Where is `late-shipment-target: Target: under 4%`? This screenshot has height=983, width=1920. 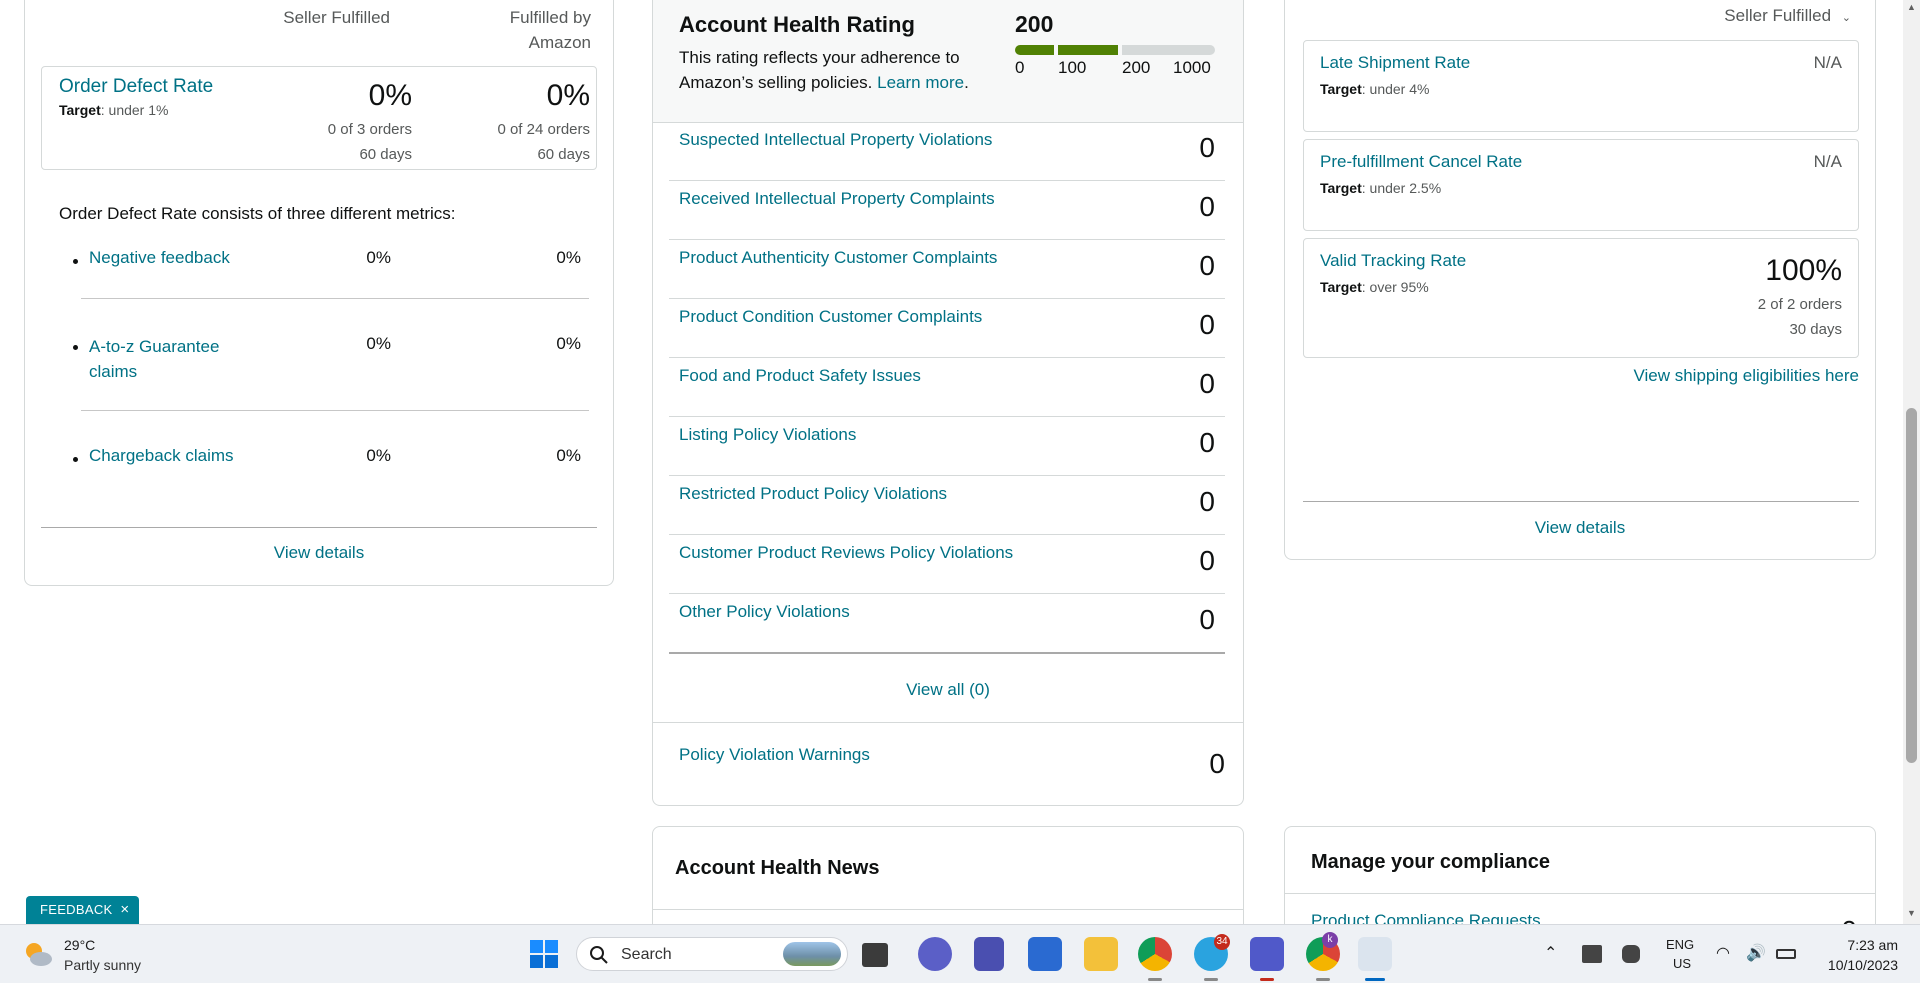
late-shipment-target: Target: under 4% is located at coordinates (1374, 89).